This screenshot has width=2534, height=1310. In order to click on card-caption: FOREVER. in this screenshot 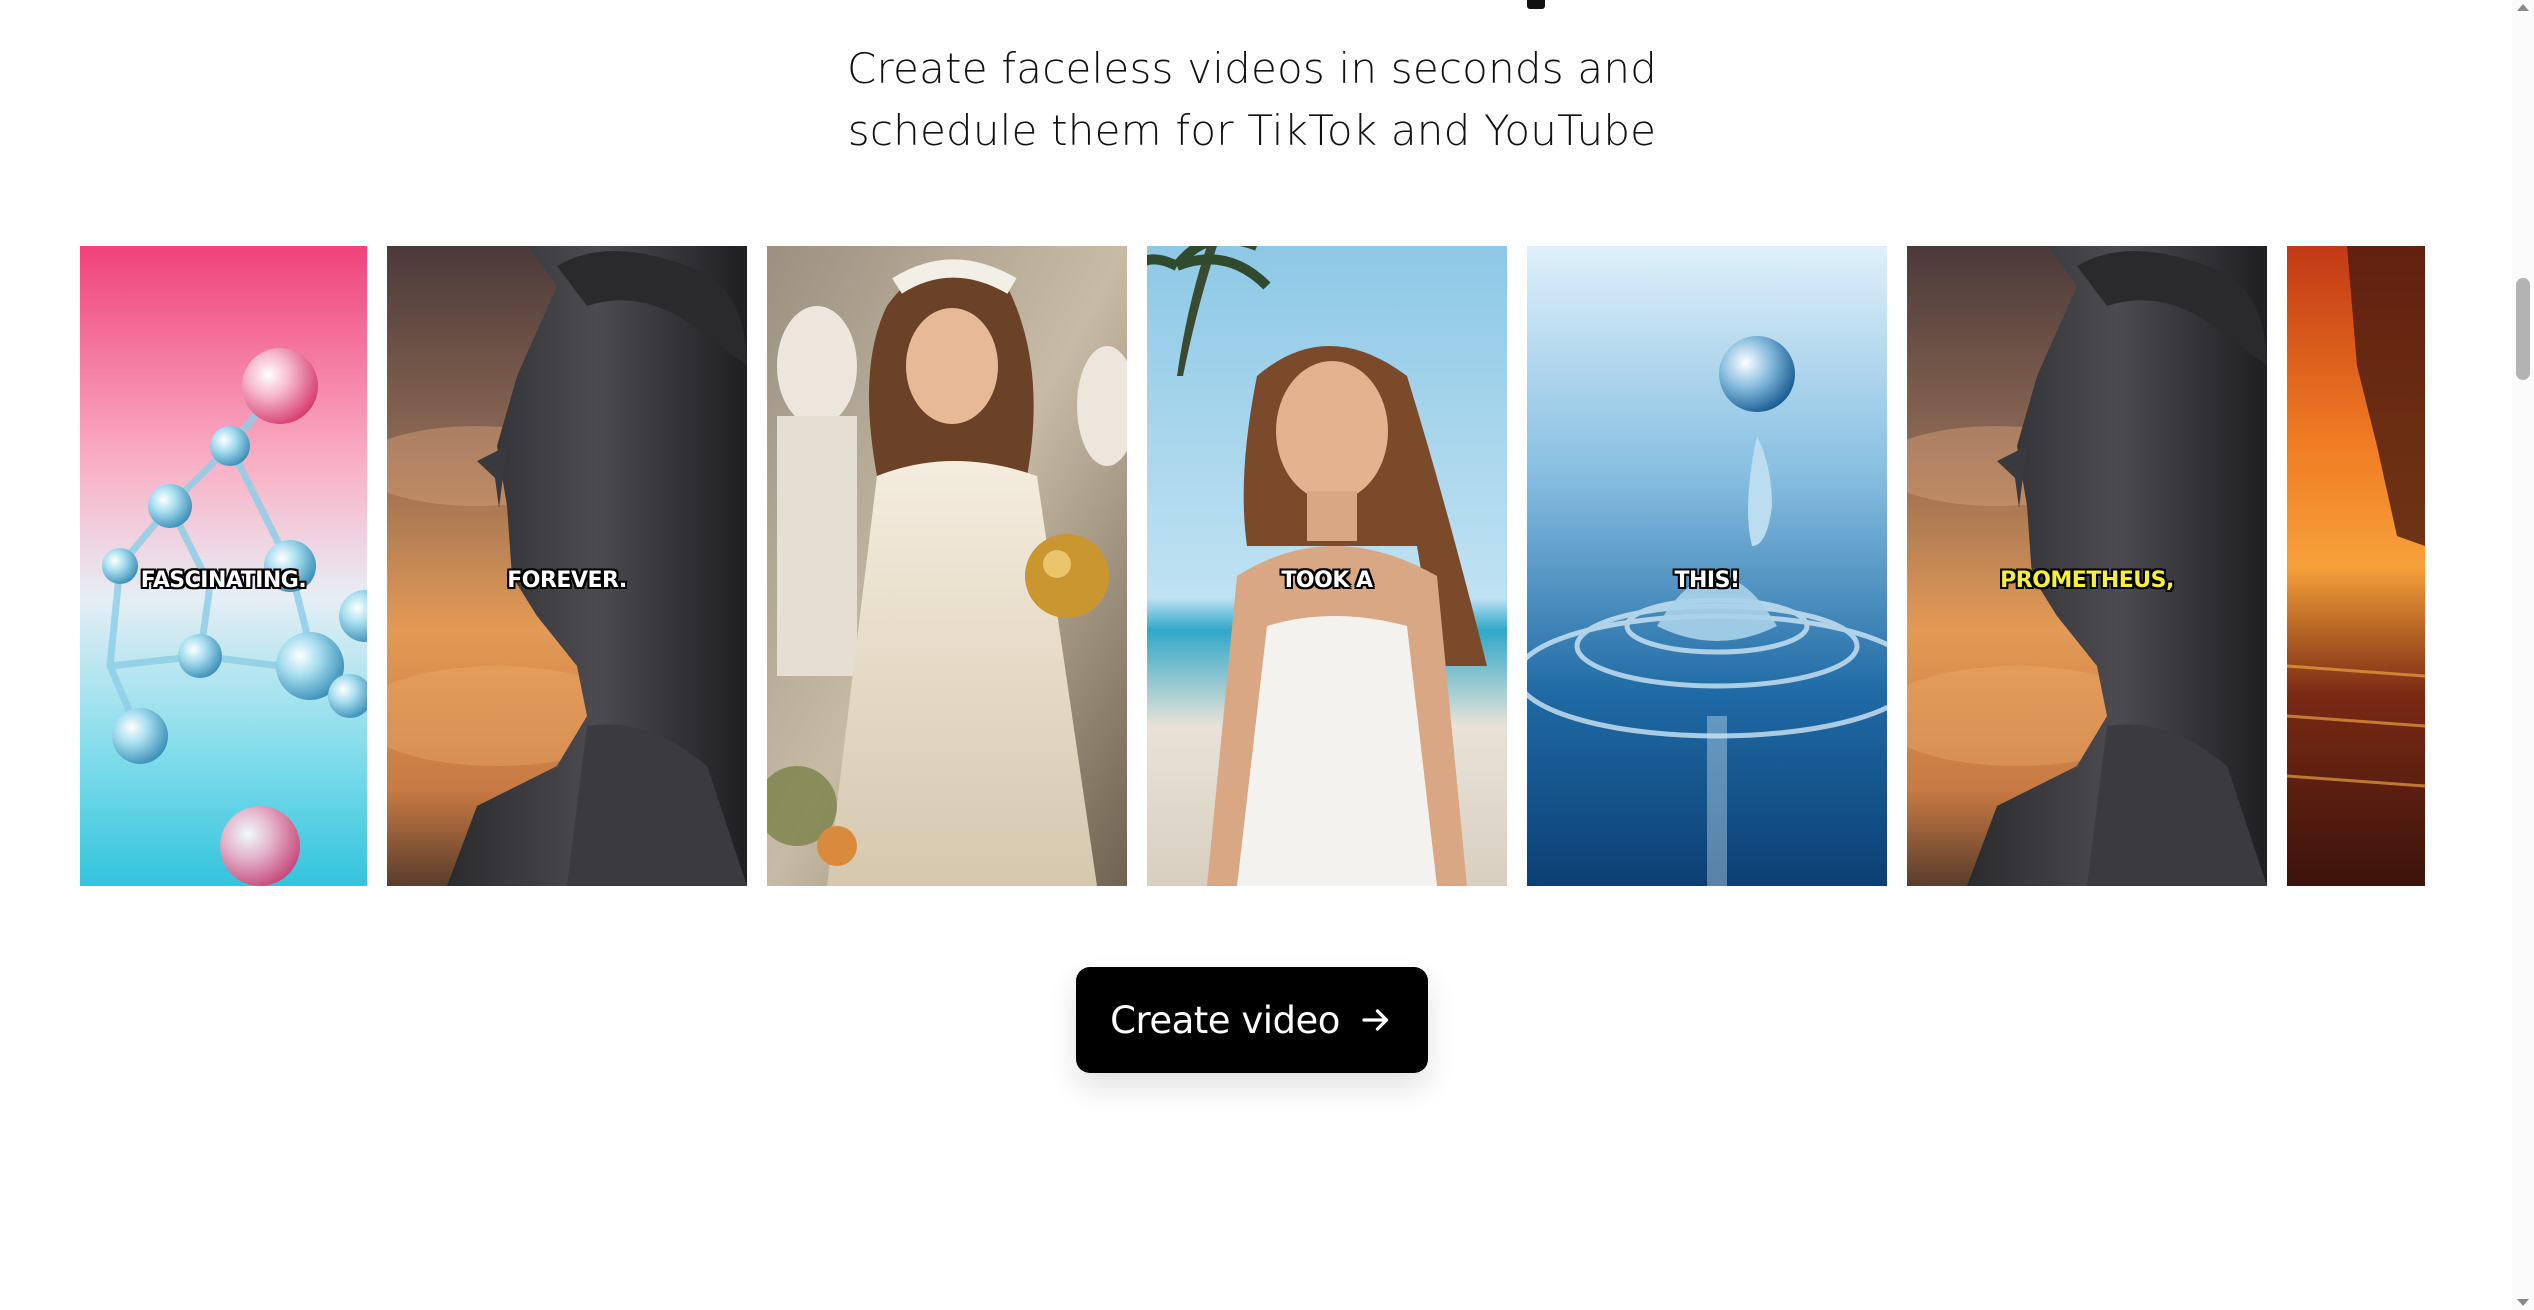, I will do `click(567, 580)`.